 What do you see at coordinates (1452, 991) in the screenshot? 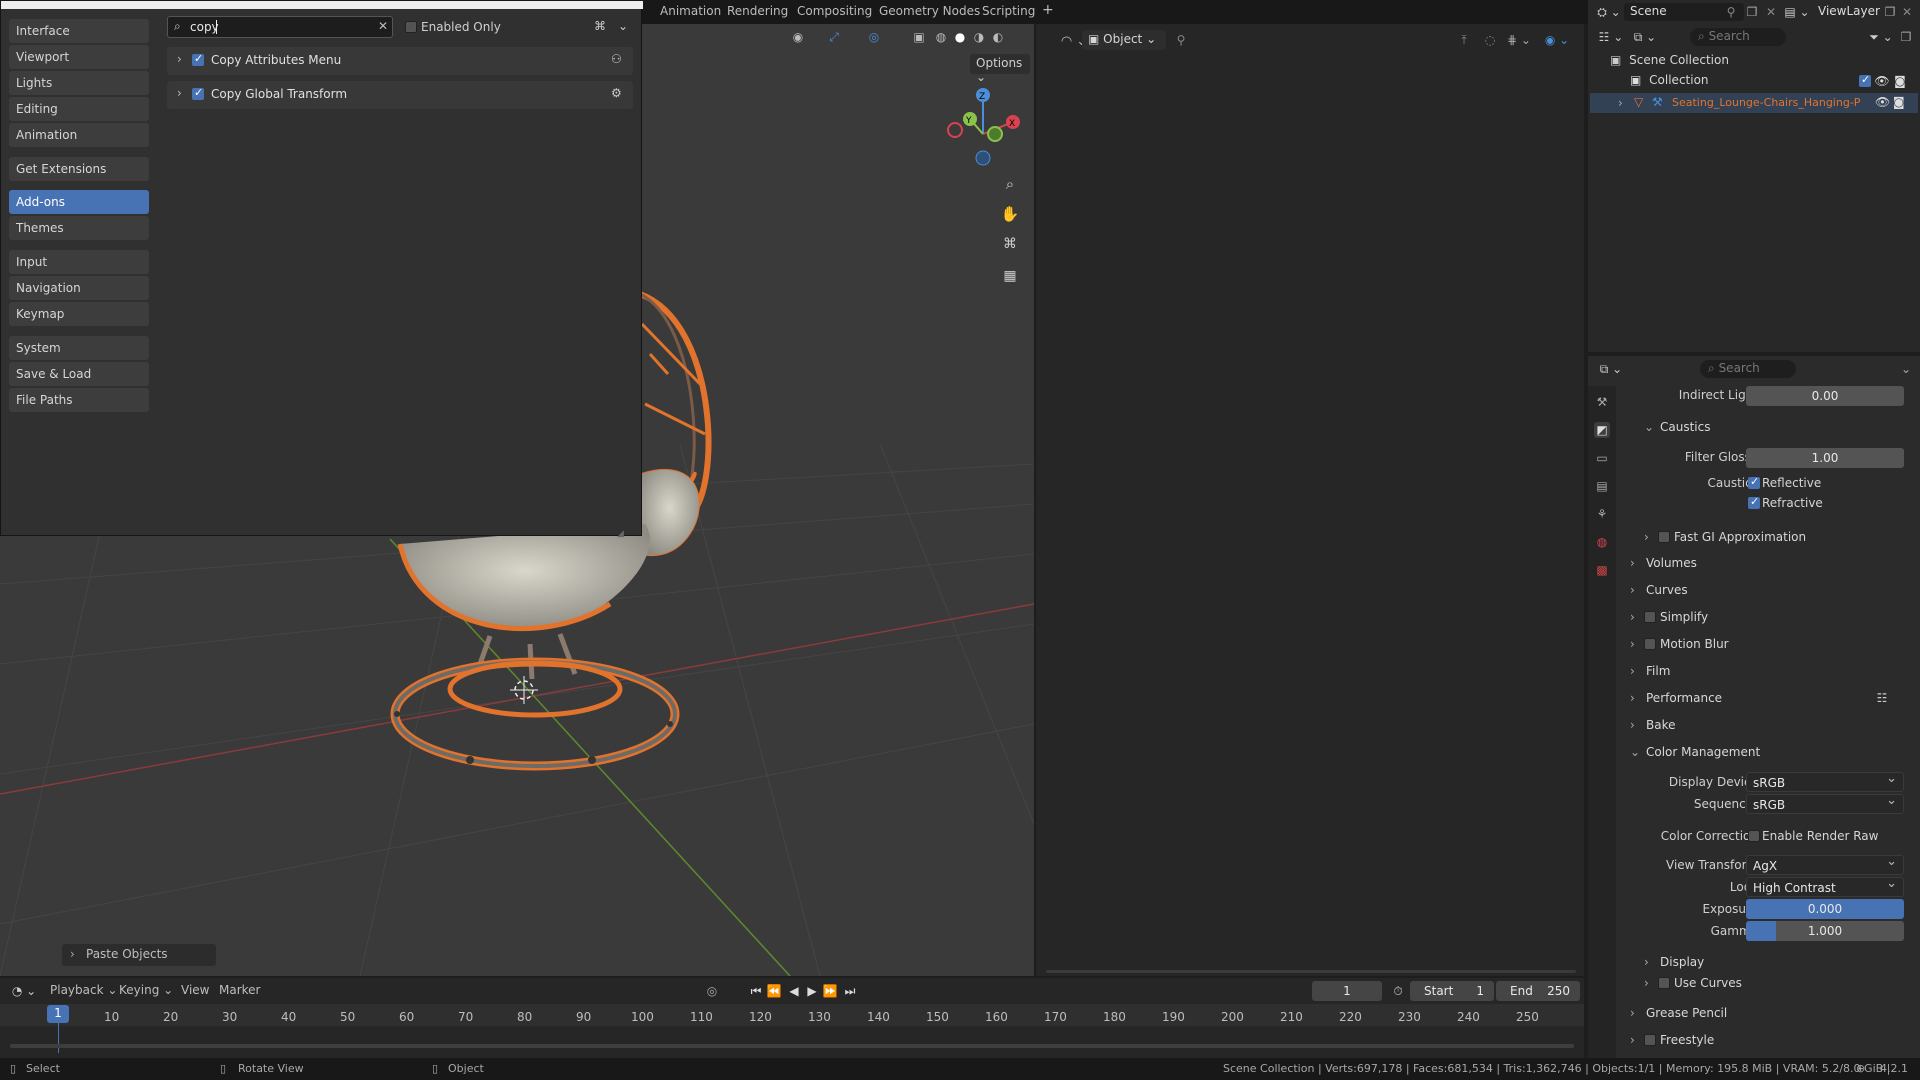
I see `start-frame-field: Start 1` at bounding box center [1452, 991].